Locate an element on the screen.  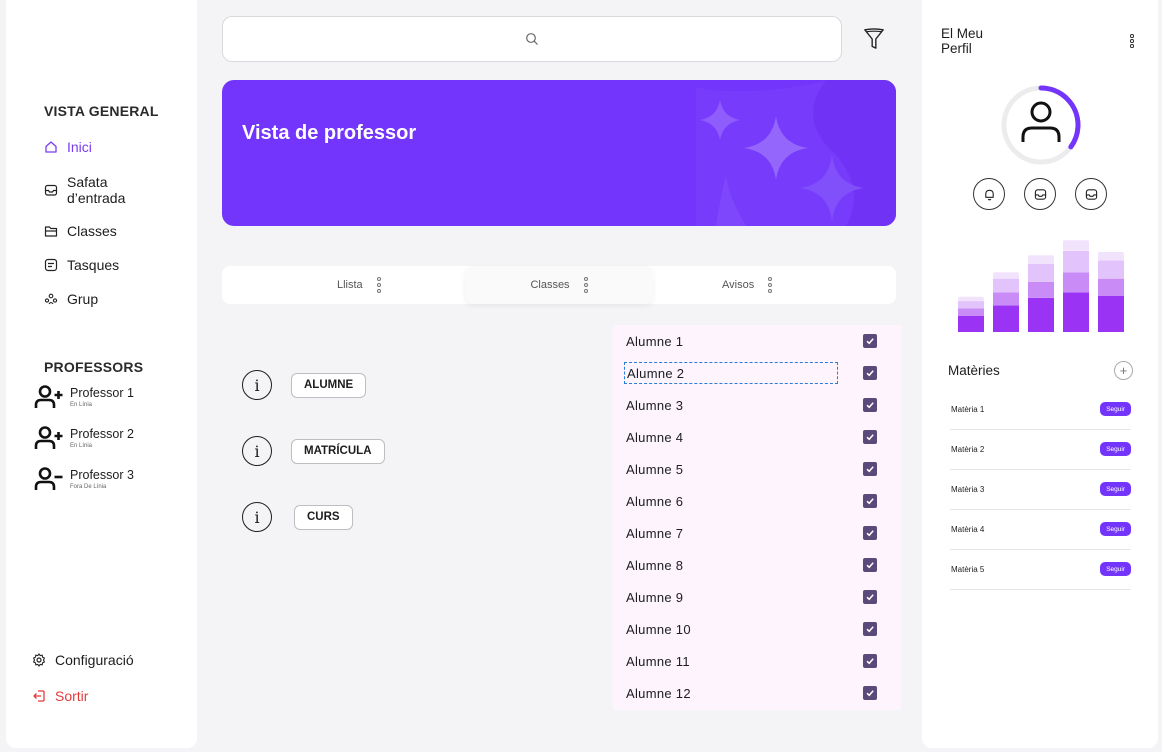
subject-row: Matèria 2 Seguir is located at coordinates (1040, 450).